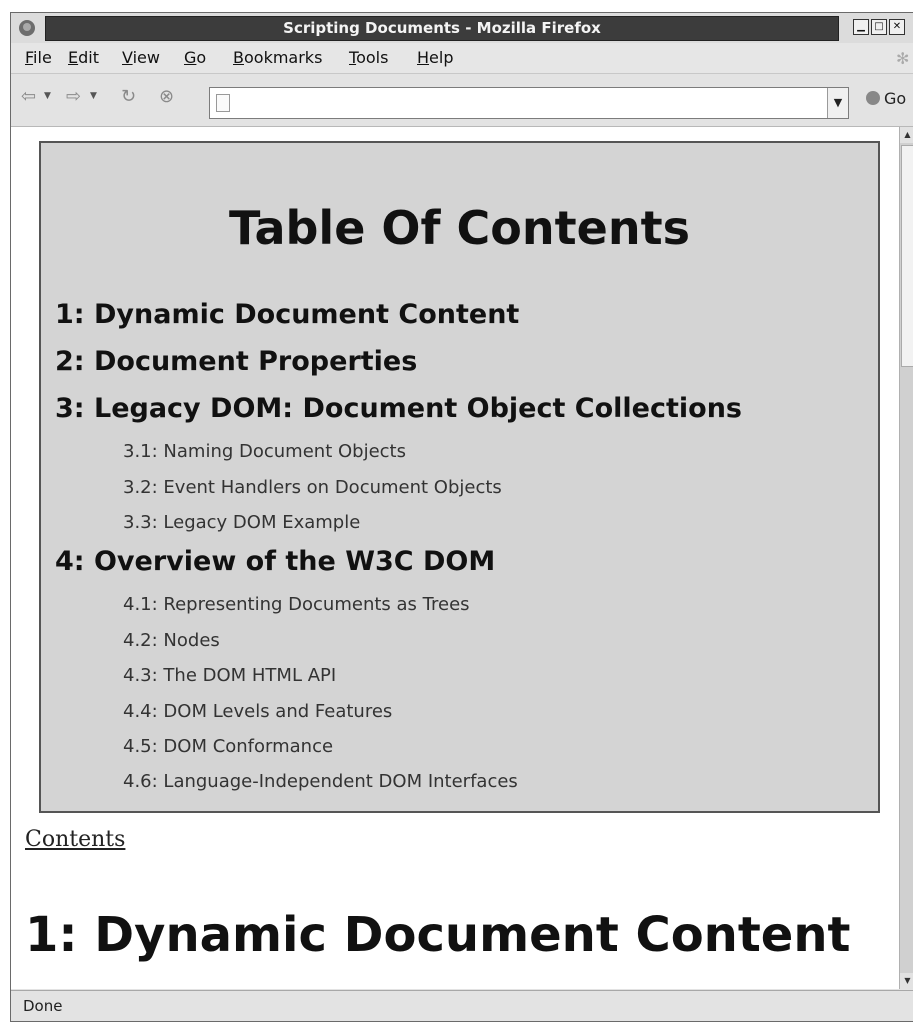  I want to click on menu-bookmarks: Bookmarks, so click(277, 57).